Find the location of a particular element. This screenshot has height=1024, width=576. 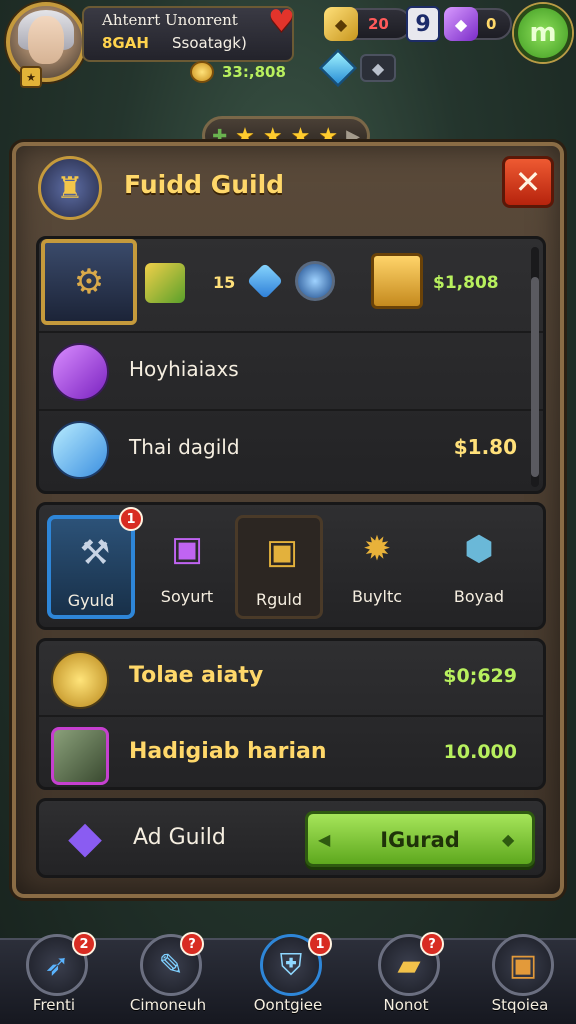

avatar-face is located at coordinates (46, 40).